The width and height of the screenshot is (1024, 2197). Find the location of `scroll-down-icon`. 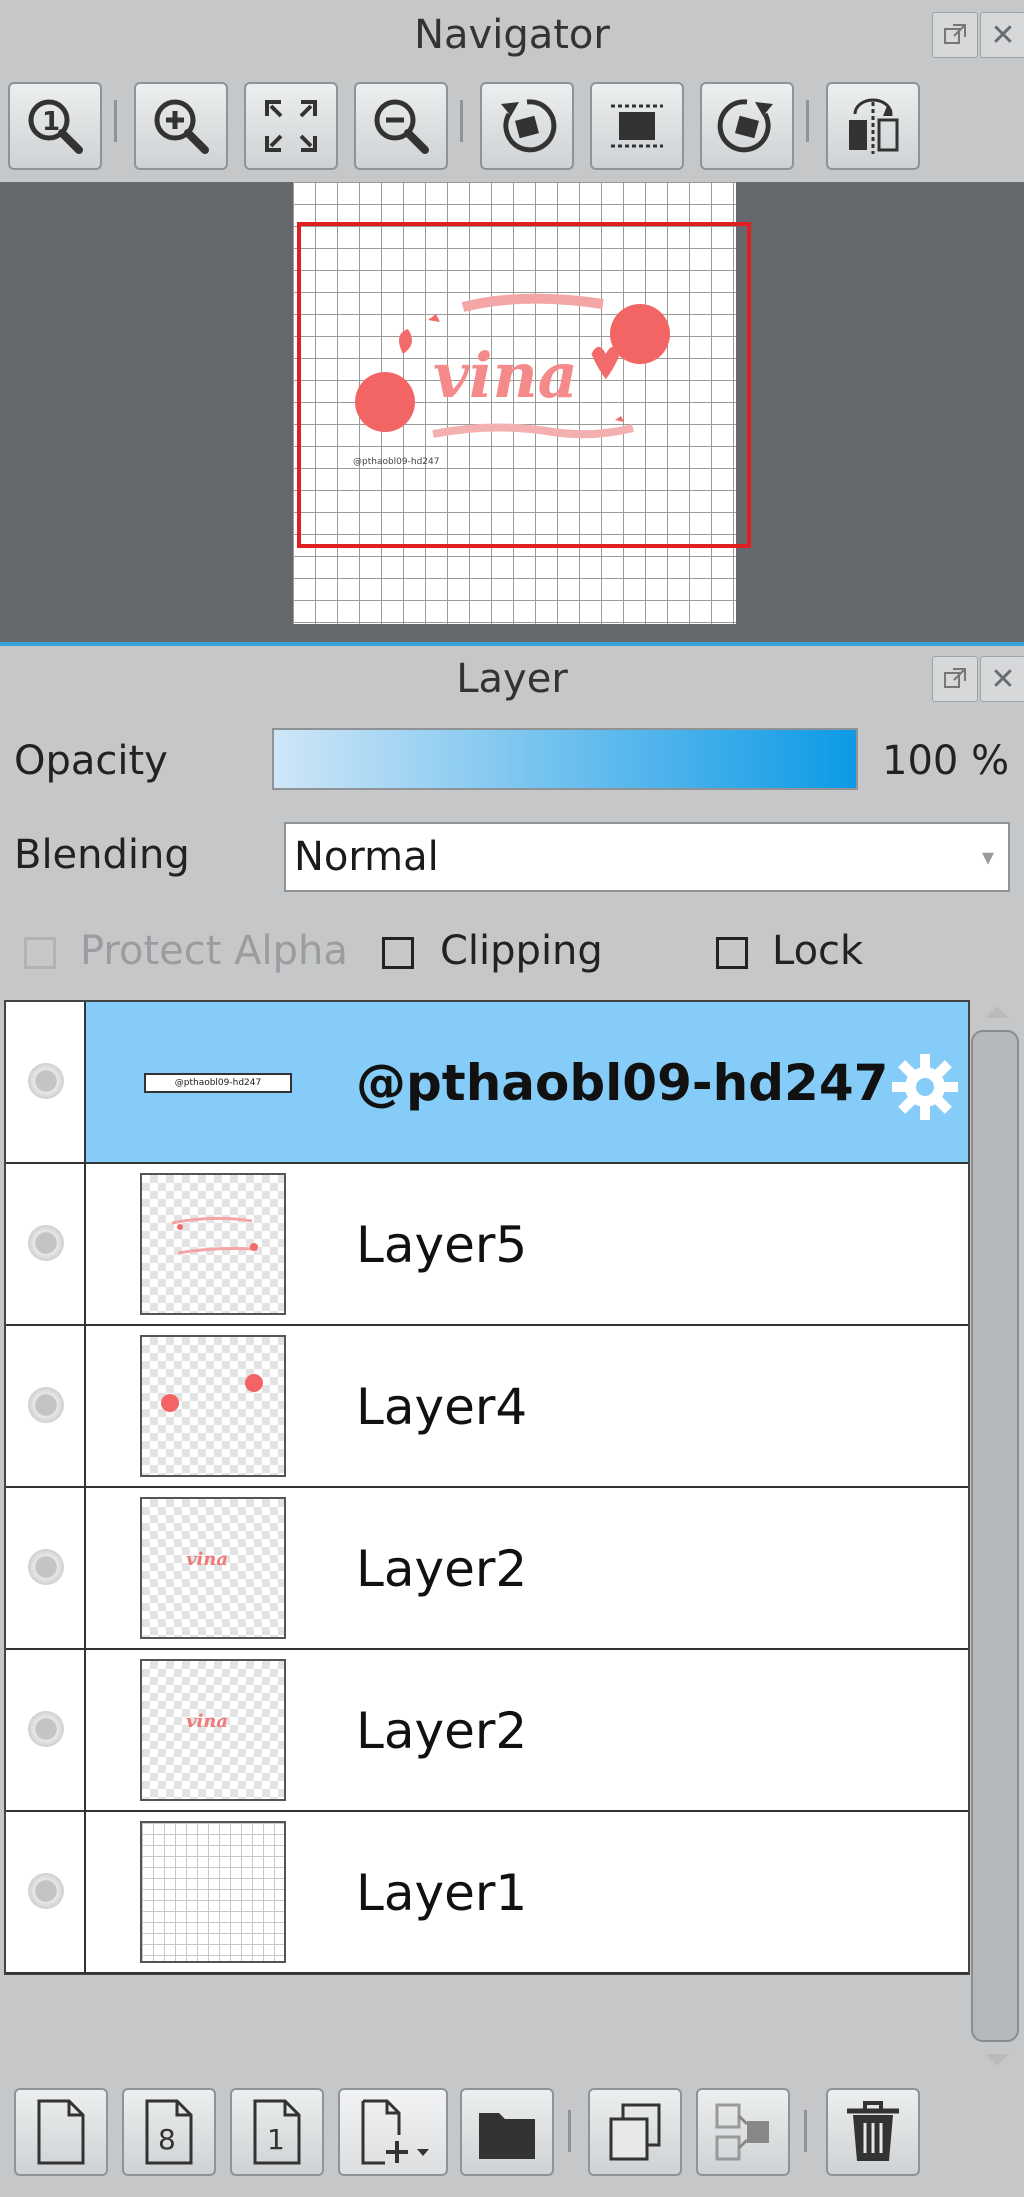

scroll-down-icon is located at coordinates (997, 2060).